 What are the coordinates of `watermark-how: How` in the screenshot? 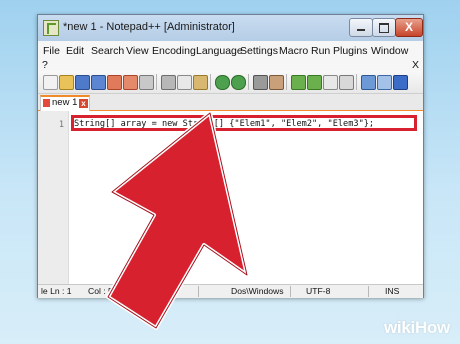 It's located at (432, 327).